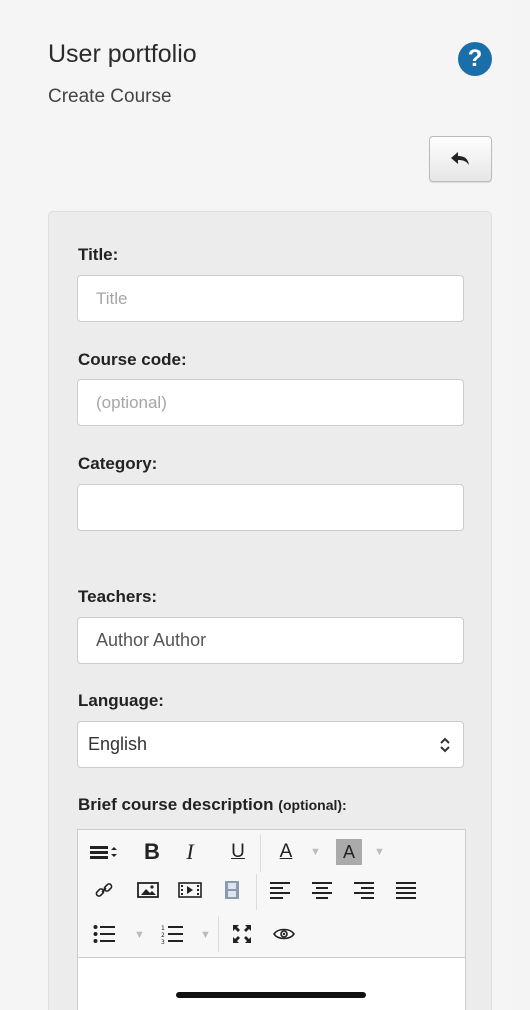 The width and height of the screenshot is (530, 1010). What do you see at coordinates (315, 852) in the screenshot?
I see `font-color-dropdown-icon: ▼` at bounding box center [315, 852].